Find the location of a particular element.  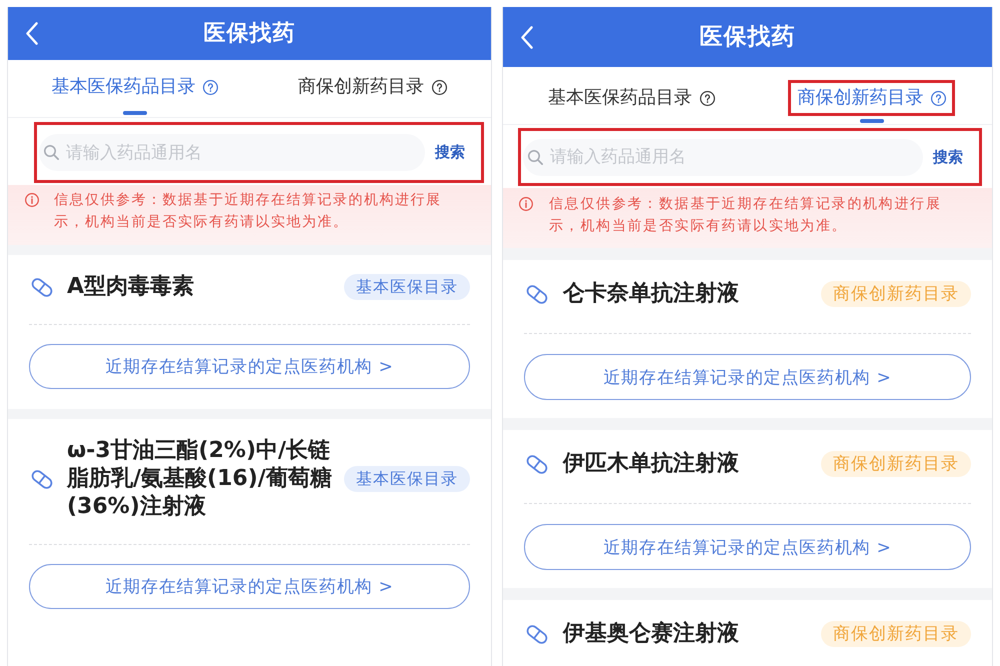

drug-name: ω-3甘油三酯(2%)中/长链脂肪乳/氨基酸(16)/葡萄糖(36%)注射液 is located at coordinates (200, 479).